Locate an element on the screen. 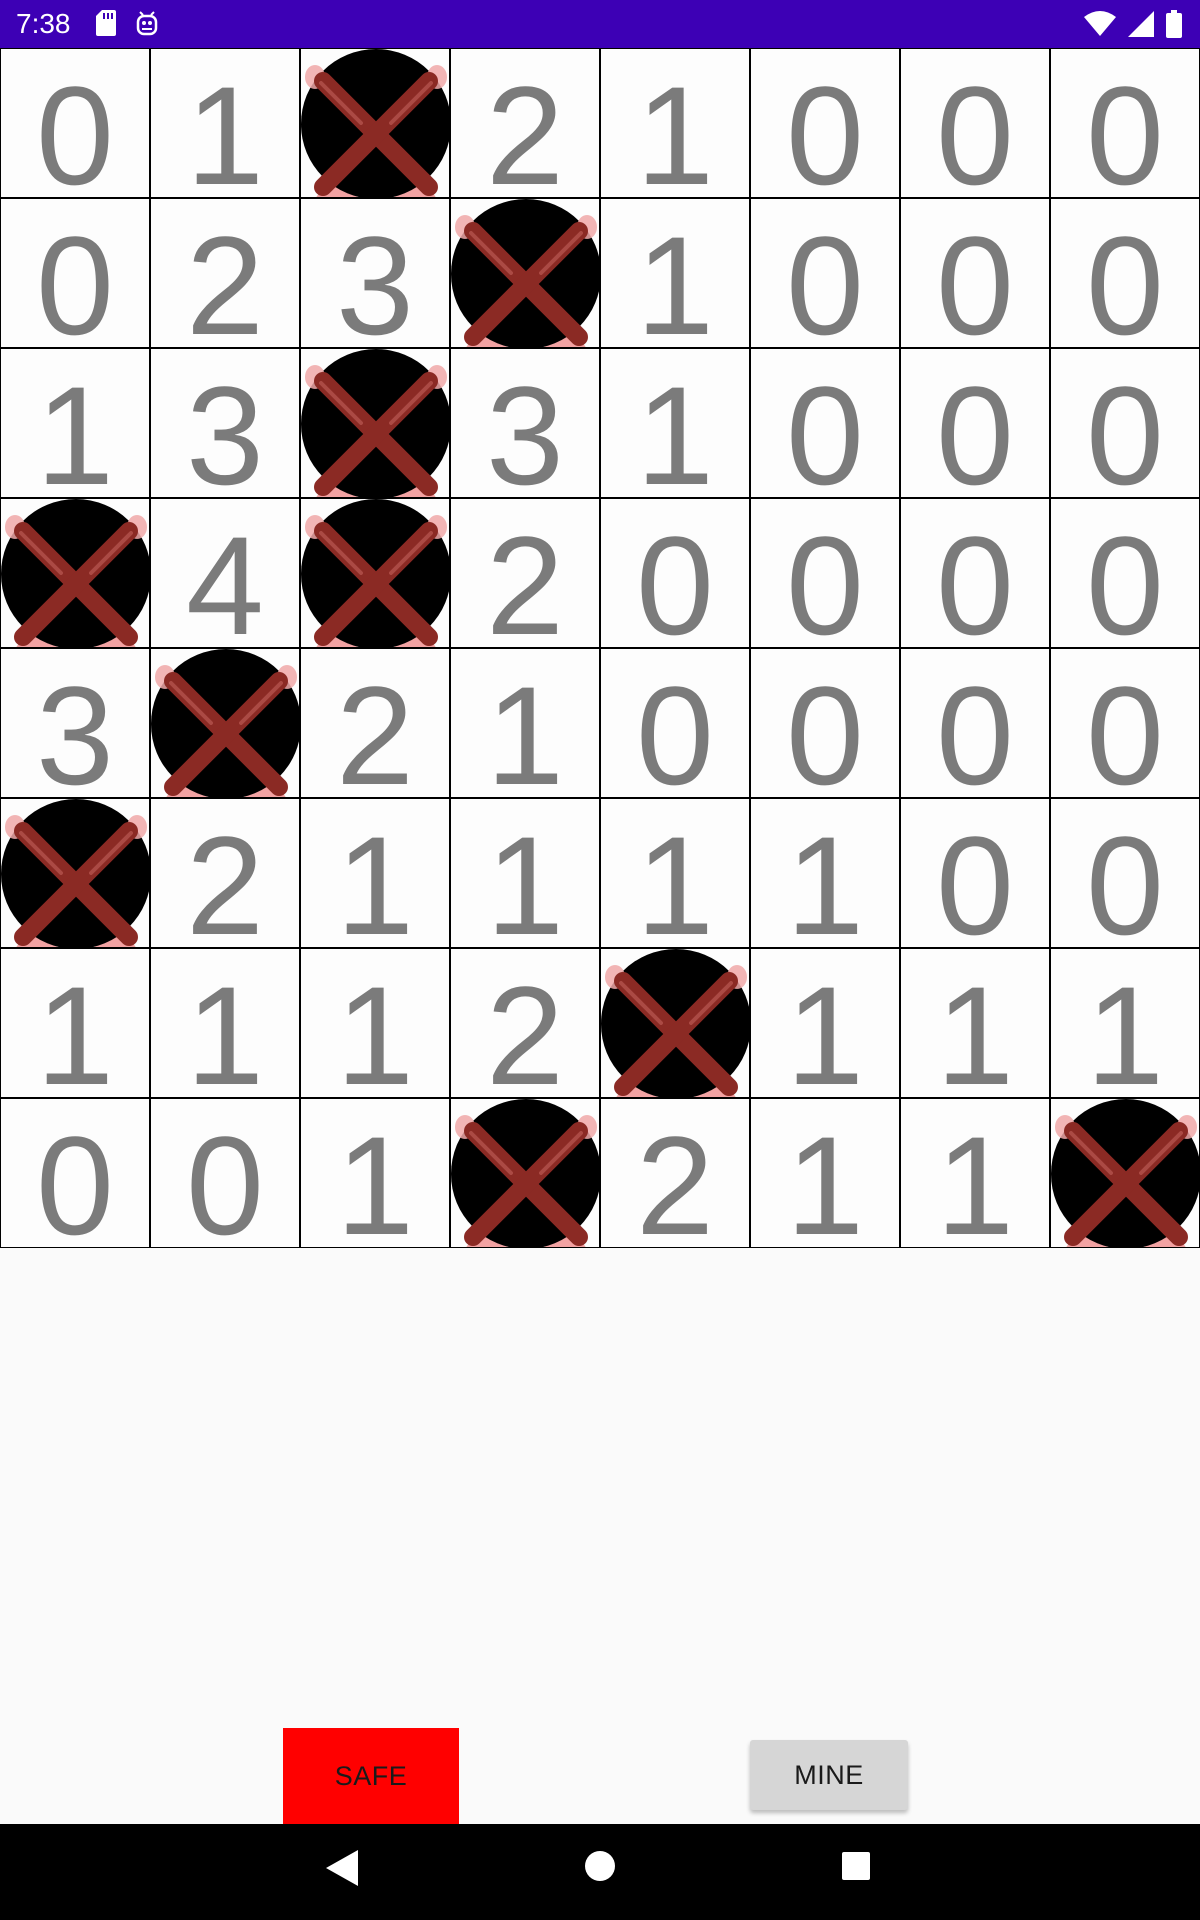 The width and height of the screenshot is (1200, 1920). status-time: 7:38 is located at coordinates (43, 23).